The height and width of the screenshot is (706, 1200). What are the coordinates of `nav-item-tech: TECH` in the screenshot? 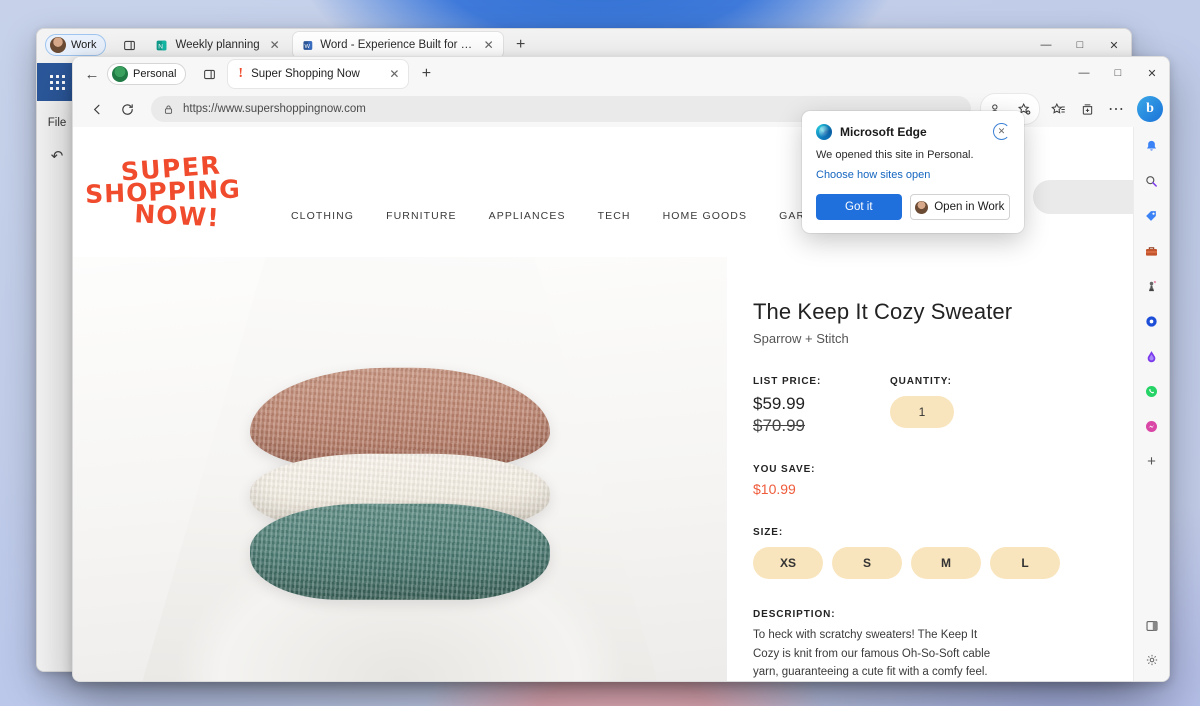 It's located at (614, 216).